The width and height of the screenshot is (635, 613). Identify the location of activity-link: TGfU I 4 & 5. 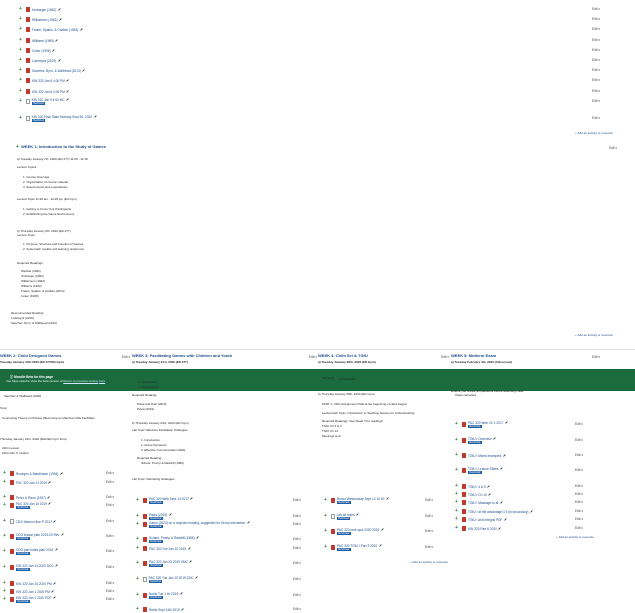
(477, 487).